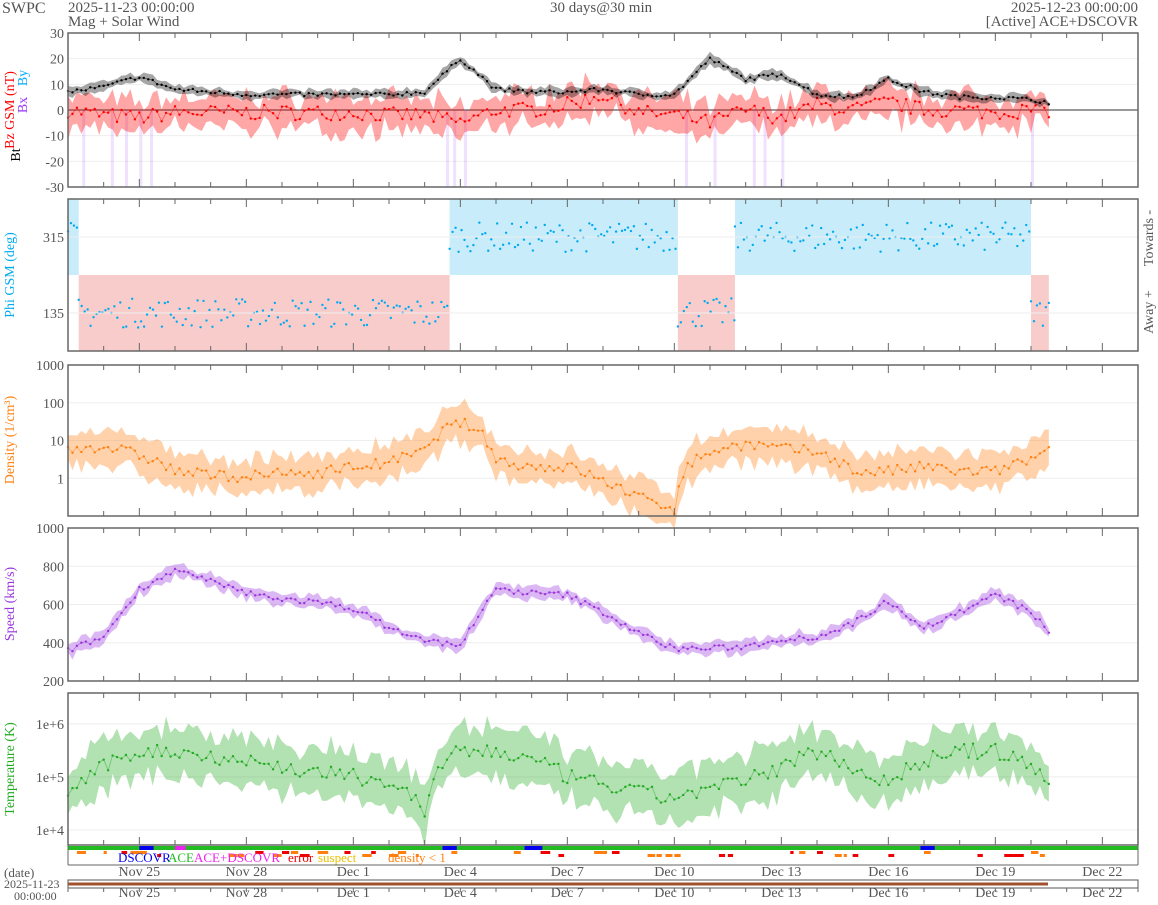 The width and height of the screenshot is (1158, 905). Describe the element at coordinates (995, 893) in the screenshot. I see `x-tick-label: Dec 19` at that location.